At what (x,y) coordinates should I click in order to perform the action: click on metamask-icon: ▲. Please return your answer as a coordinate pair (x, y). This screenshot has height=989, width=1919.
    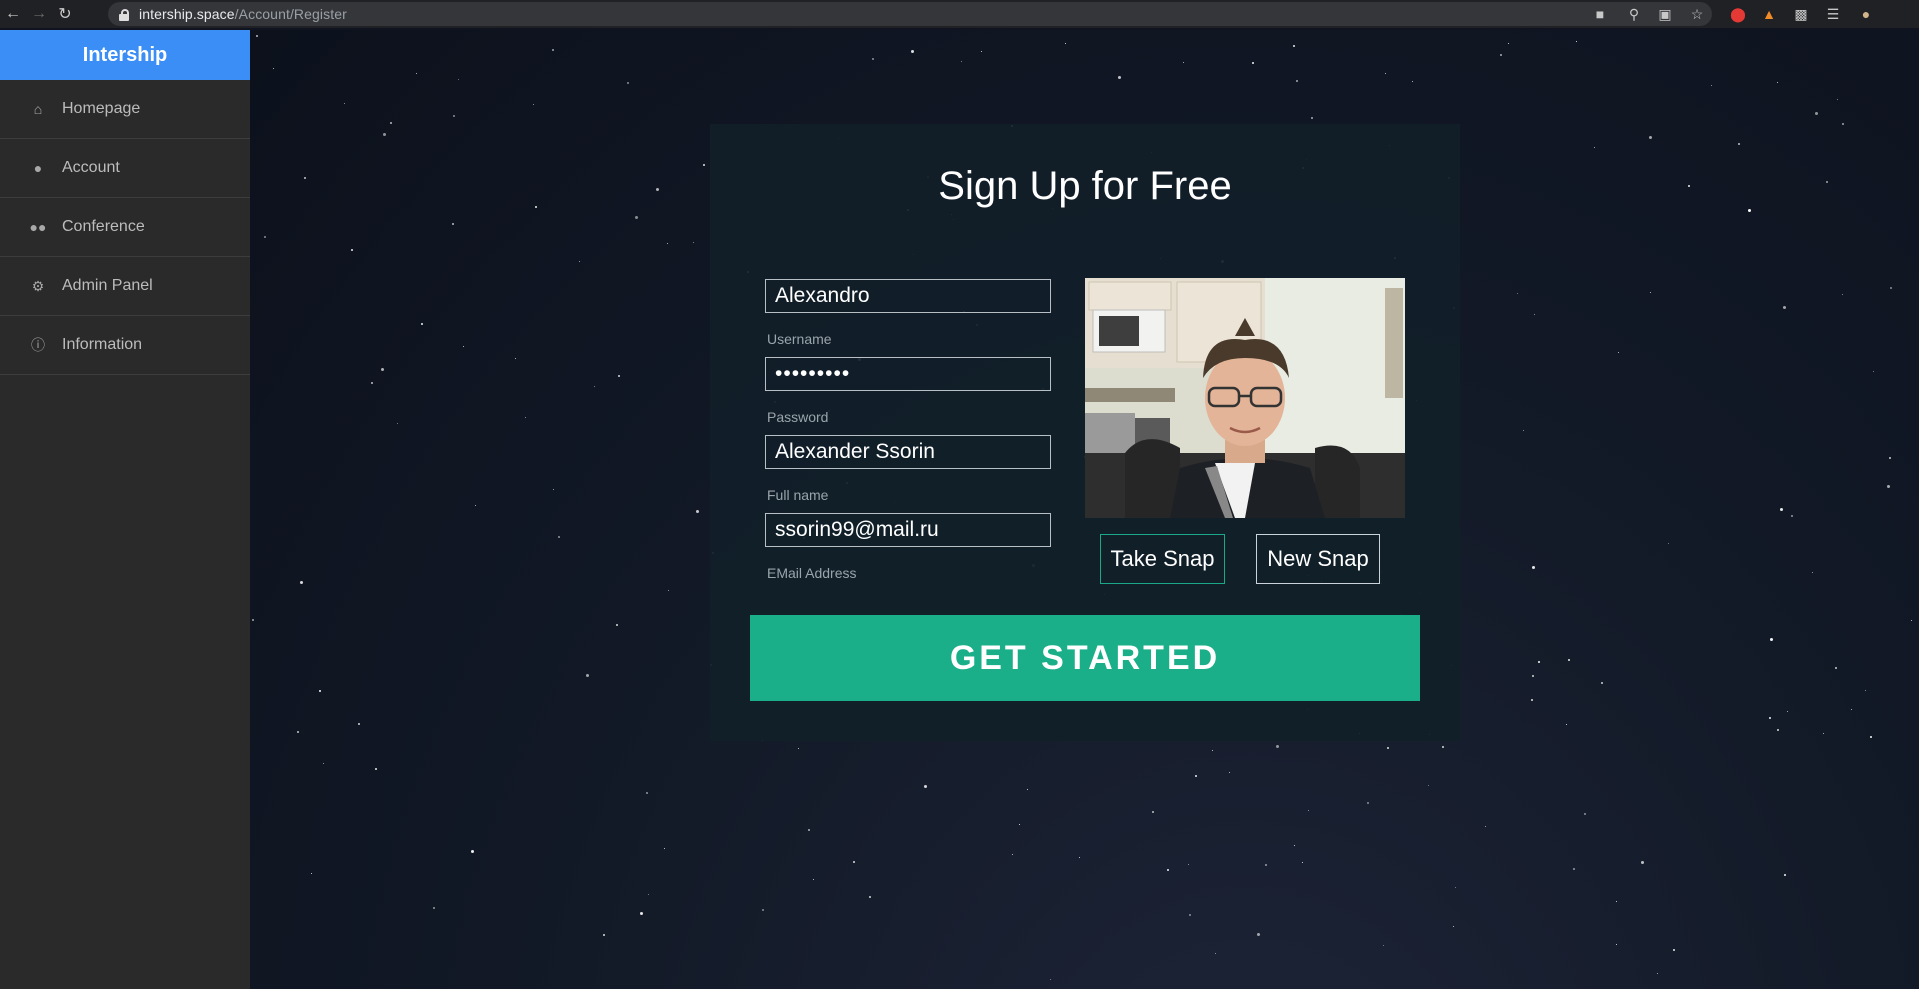
    Looking at the image, I should click on (1769, 14).